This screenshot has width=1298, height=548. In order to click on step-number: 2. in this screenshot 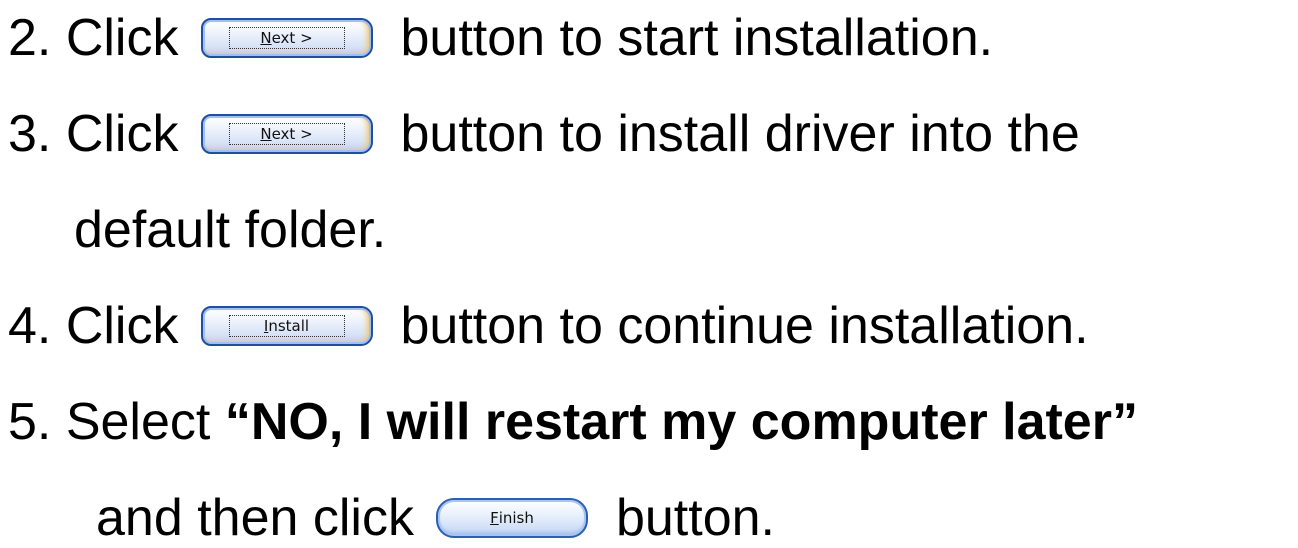, I will do `click(30, 38)`.